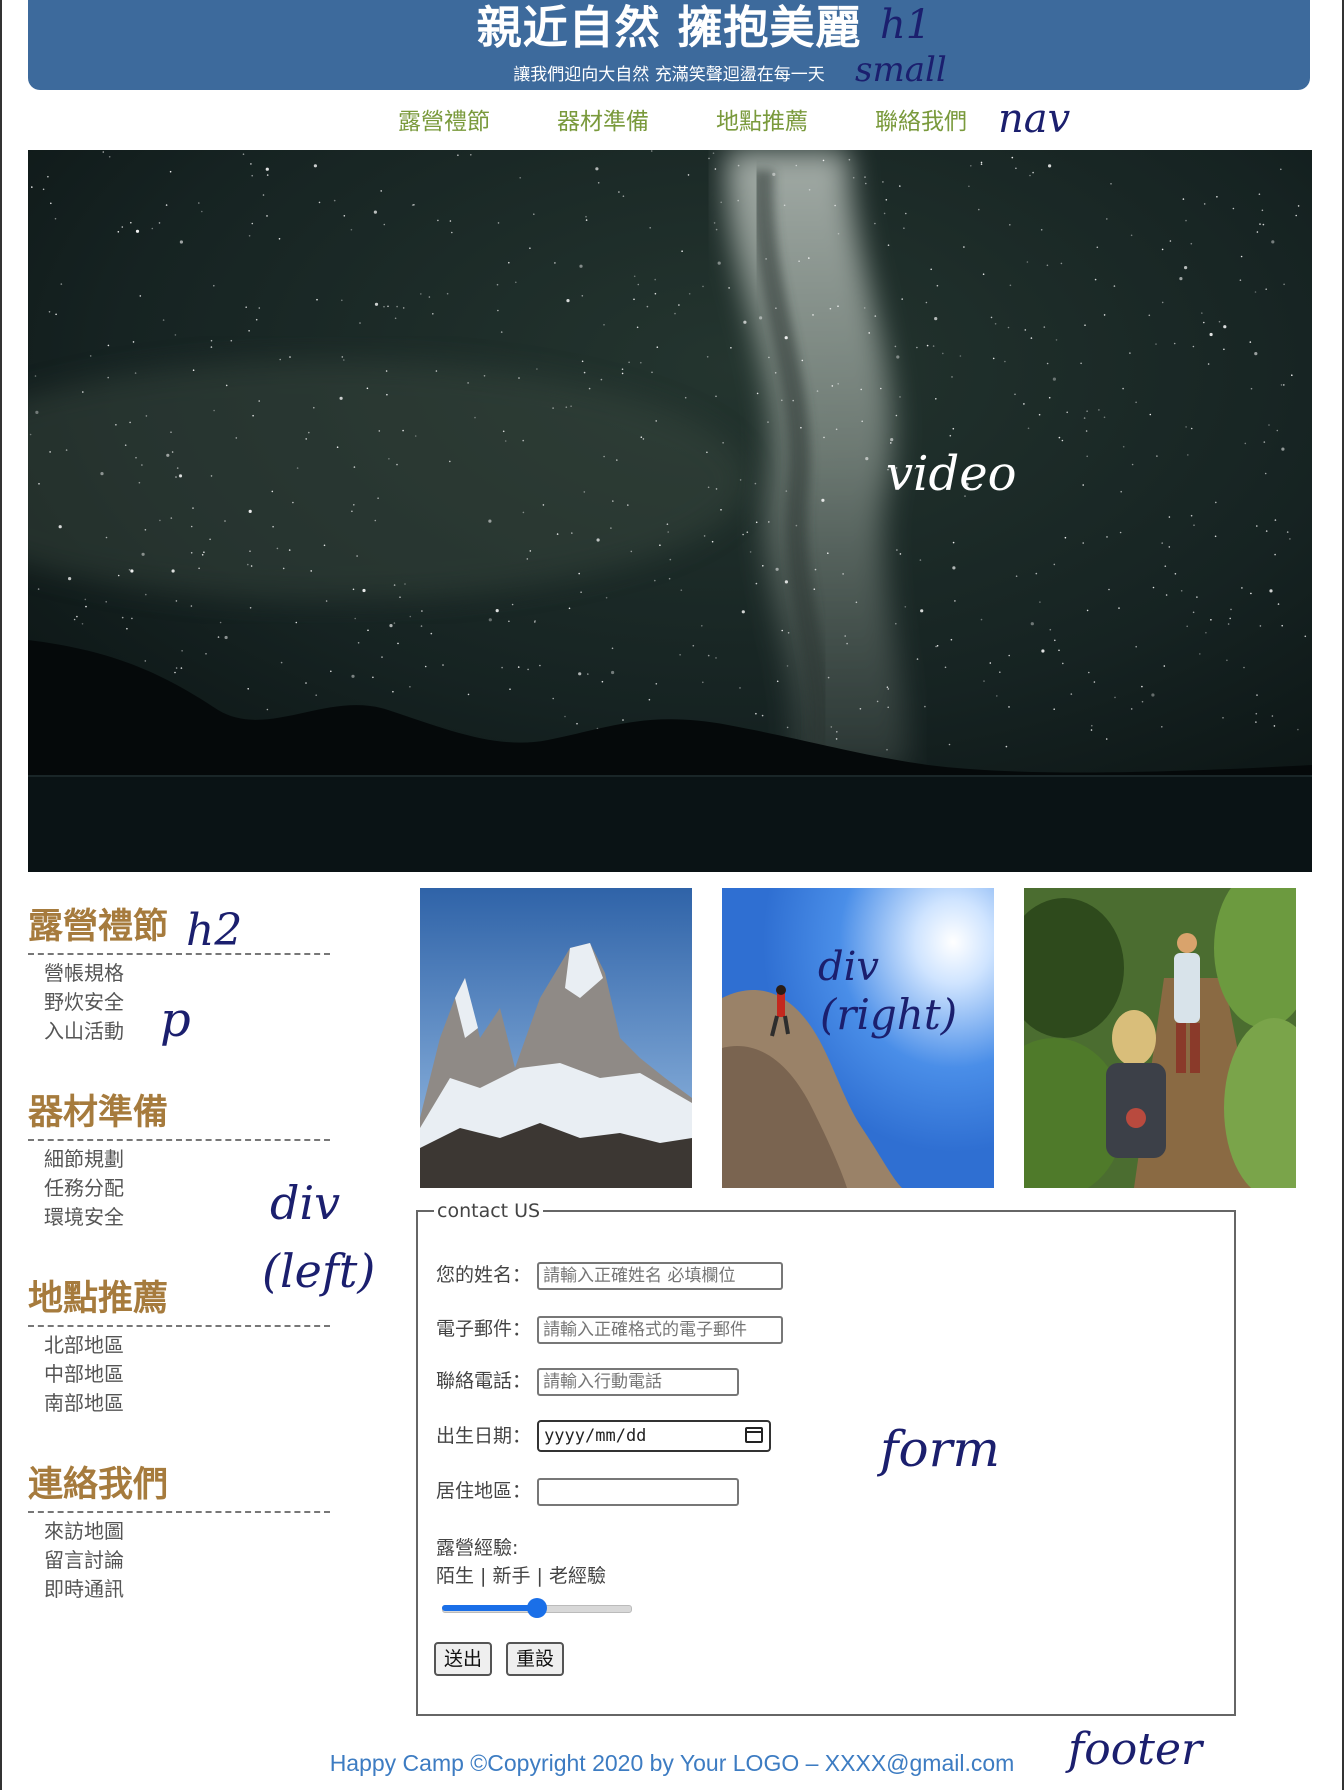 This screenshot has width=1344, height=1790. What do you see at coordinates (179, 1370) in the screenshot?
I see `section-locations: 地點推薦 北部地區 中部地區 南部地區` at bounding box center [179, 1370].